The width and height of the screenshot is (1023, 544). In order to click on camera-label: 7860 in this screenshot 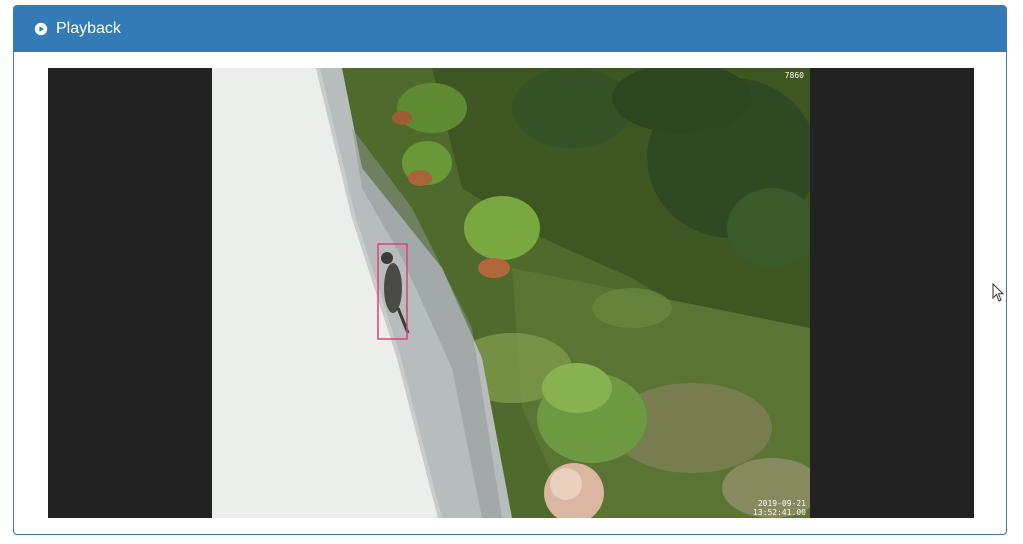, I will do `click(794, 75)`.